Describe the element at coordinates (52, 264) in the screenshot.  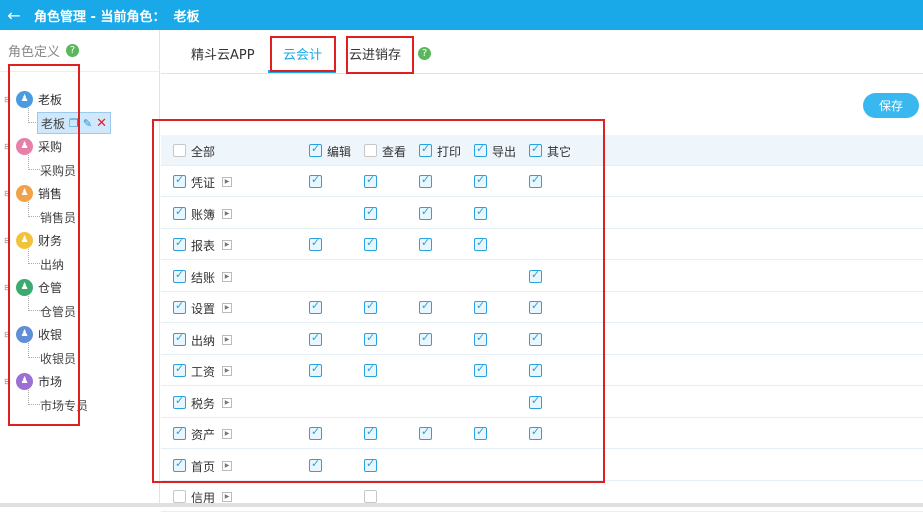
I see `tree-role-item: 出纳` at that location.